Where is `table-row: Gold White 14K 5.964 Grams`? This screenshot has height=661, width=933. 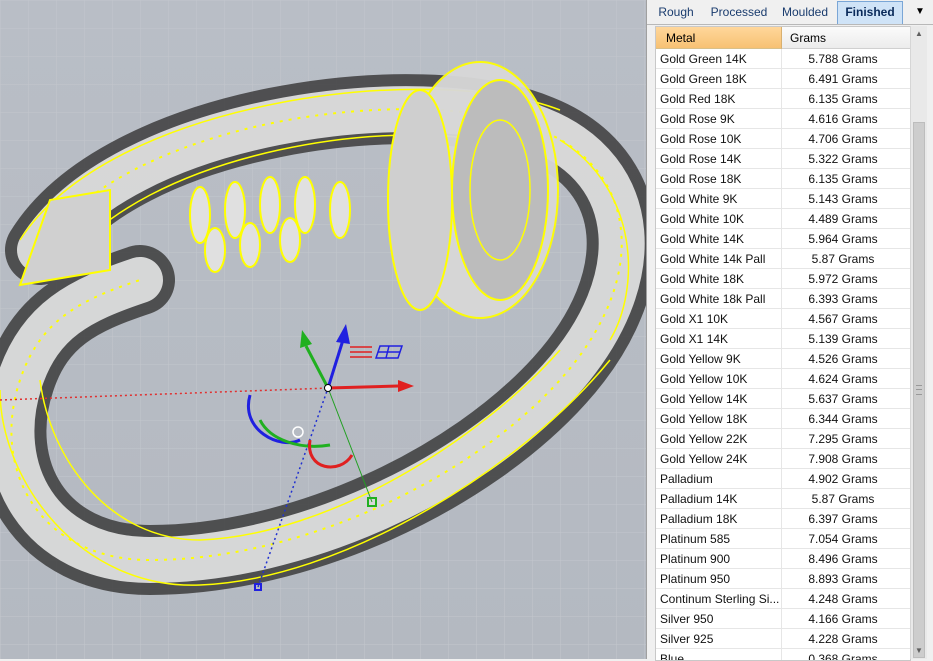 table-row: Gold White 14K 5.964 Grams is located at coordinates (783, 239).